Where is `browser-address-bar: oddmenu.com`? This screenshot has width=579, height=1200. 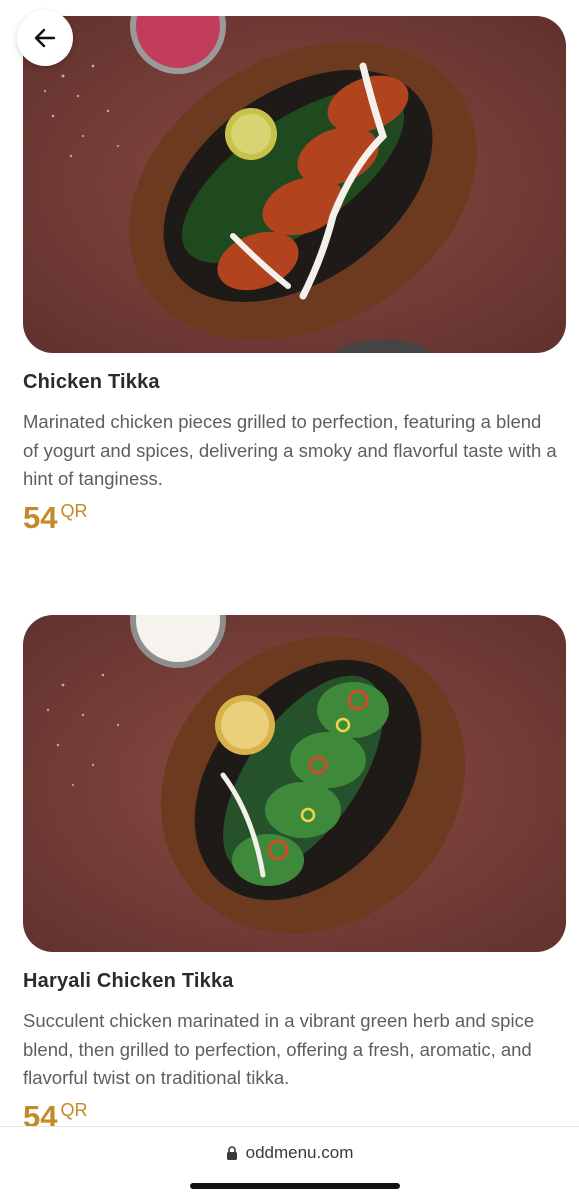
browser-address-bar: oddmenu.com is located at coordinates (289, 1163).